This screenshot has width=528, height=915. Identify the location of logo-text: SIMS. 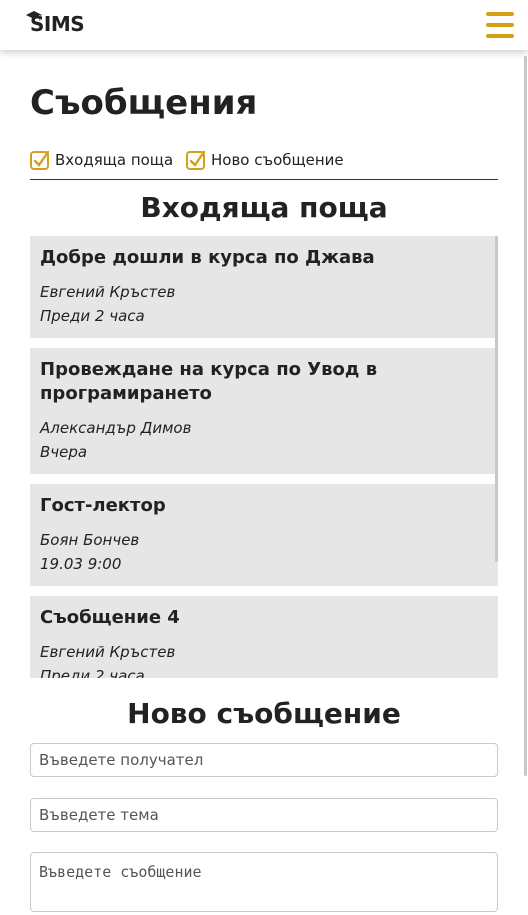
(57, 24).